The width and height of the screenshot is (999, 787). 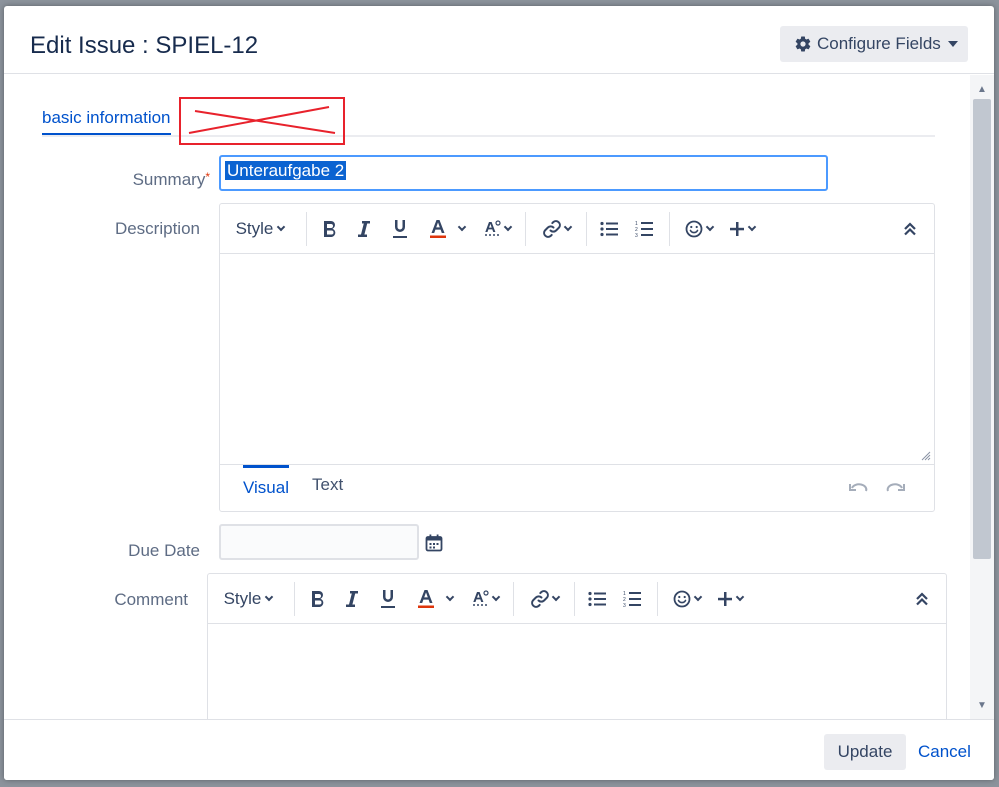 I want to click on field-tabs: basic information, so click(x=488, y=121).